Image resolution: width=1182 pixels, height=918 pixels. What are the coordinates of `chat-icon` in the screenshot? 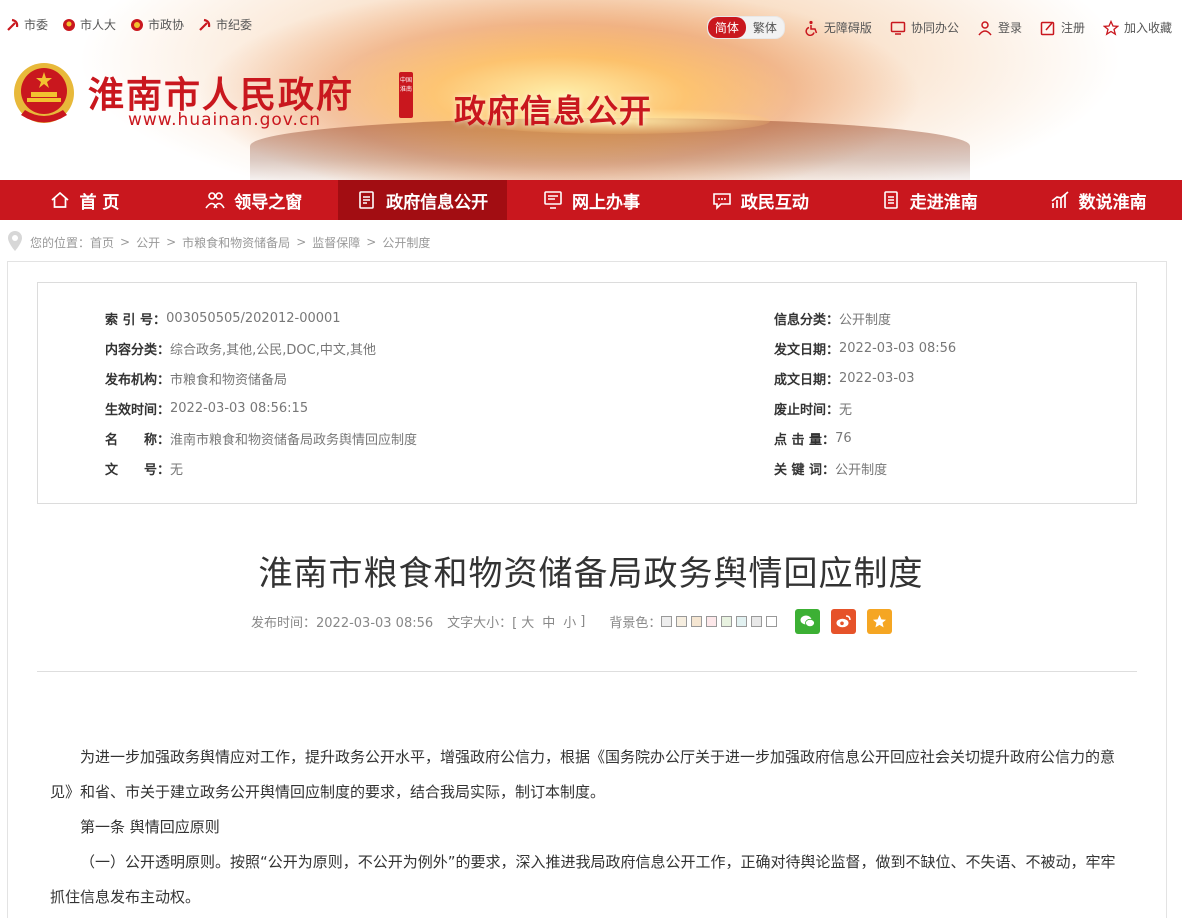 It's located at (722, 201).